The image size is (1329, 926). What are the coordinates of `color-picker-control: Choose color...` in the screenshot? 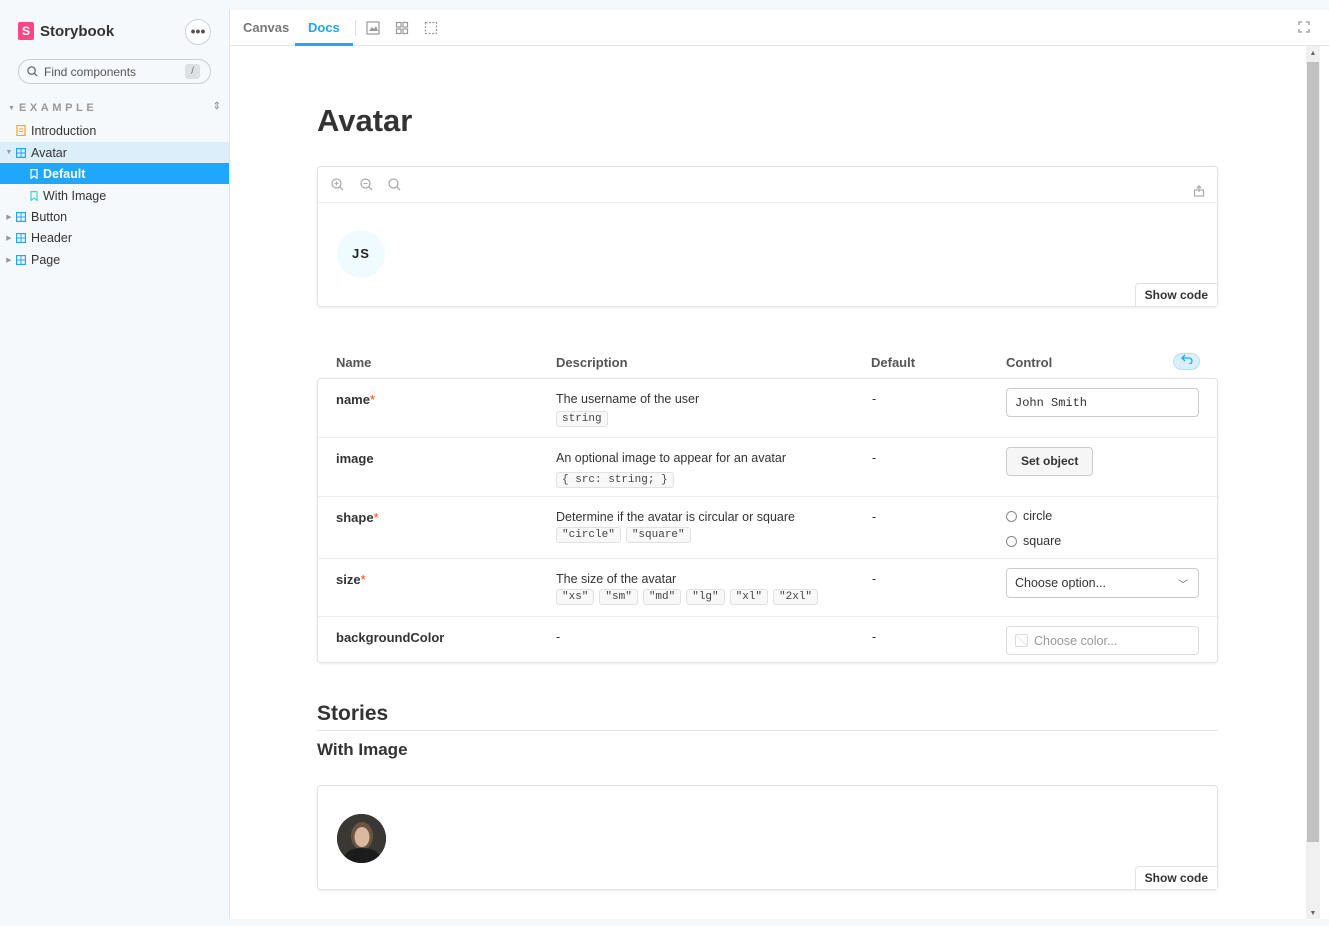 It's located at (1102, 640).